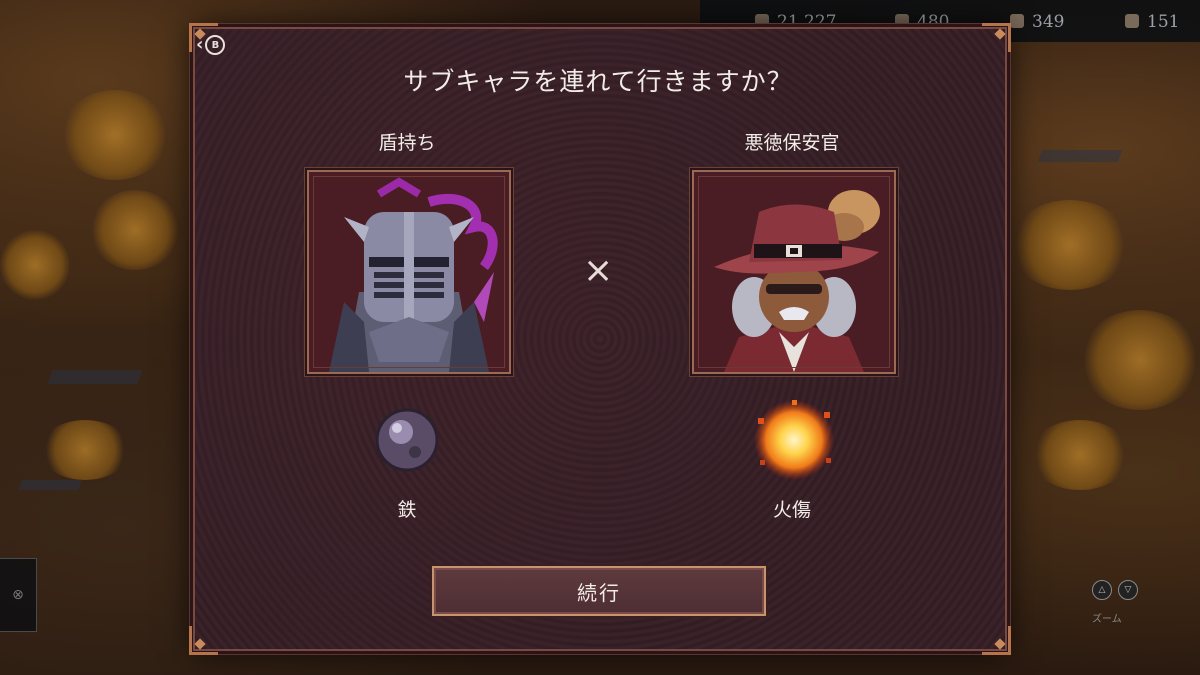  I want to click on coin-icon, so click(762, 21).